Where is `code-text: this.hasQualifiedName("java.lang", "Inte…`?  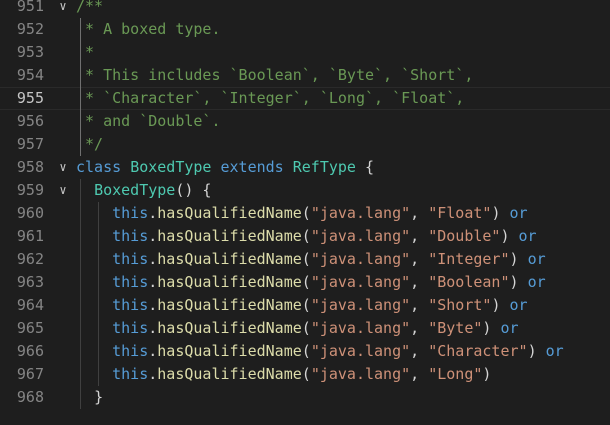
code-text: this.hasQualifiedName("java.lang", "Inte… is located at coordinates (311, 259).